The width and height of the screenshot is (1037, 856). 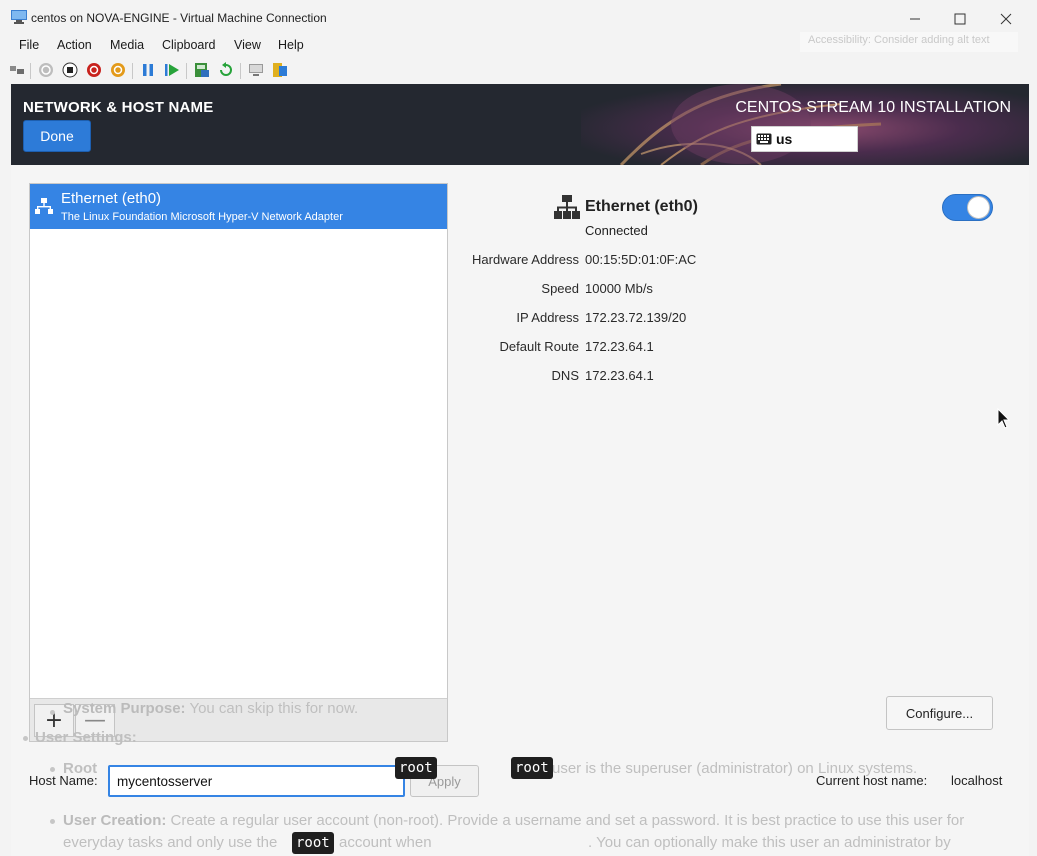 What do you see at coordinates (256, 781) in the screenshot?
I see `hostname-input` at bounding box center [256, 781].